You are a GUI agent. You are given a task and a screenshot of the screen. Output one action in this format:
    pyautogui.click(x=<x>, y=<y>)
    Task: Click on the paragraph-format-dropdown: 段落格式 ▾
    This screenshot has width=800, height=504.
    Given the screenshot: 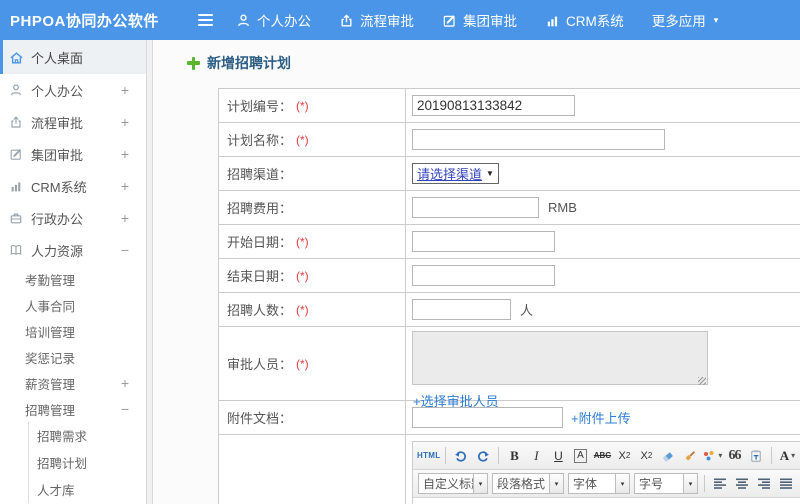 What is the action you would take?
    pyautogui.click(x=528, y=483)
    